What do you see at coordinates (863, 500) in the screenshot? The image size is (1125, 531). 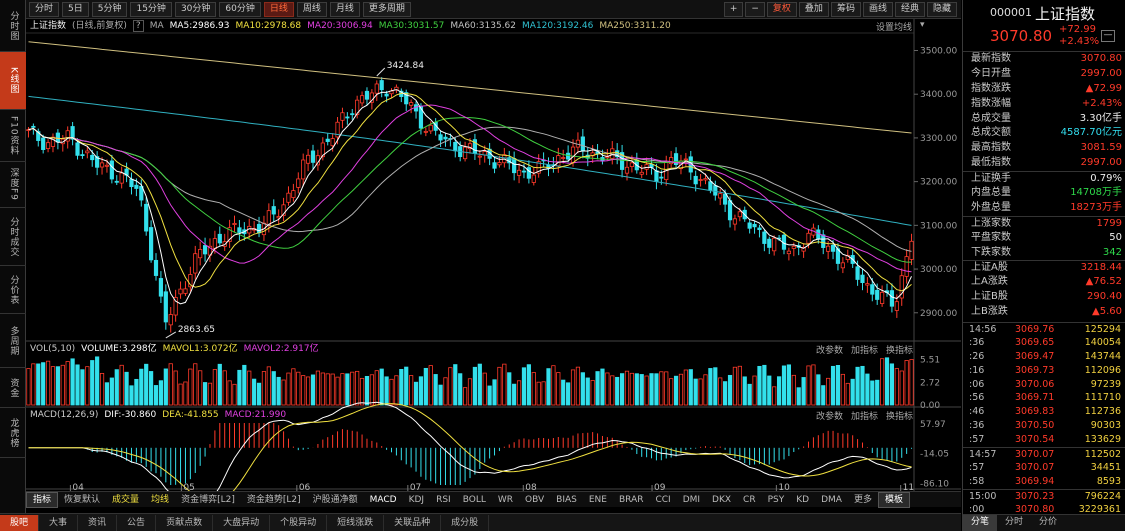 I see `indicator-tab-23: 更多` at bounding box center [863, 500].